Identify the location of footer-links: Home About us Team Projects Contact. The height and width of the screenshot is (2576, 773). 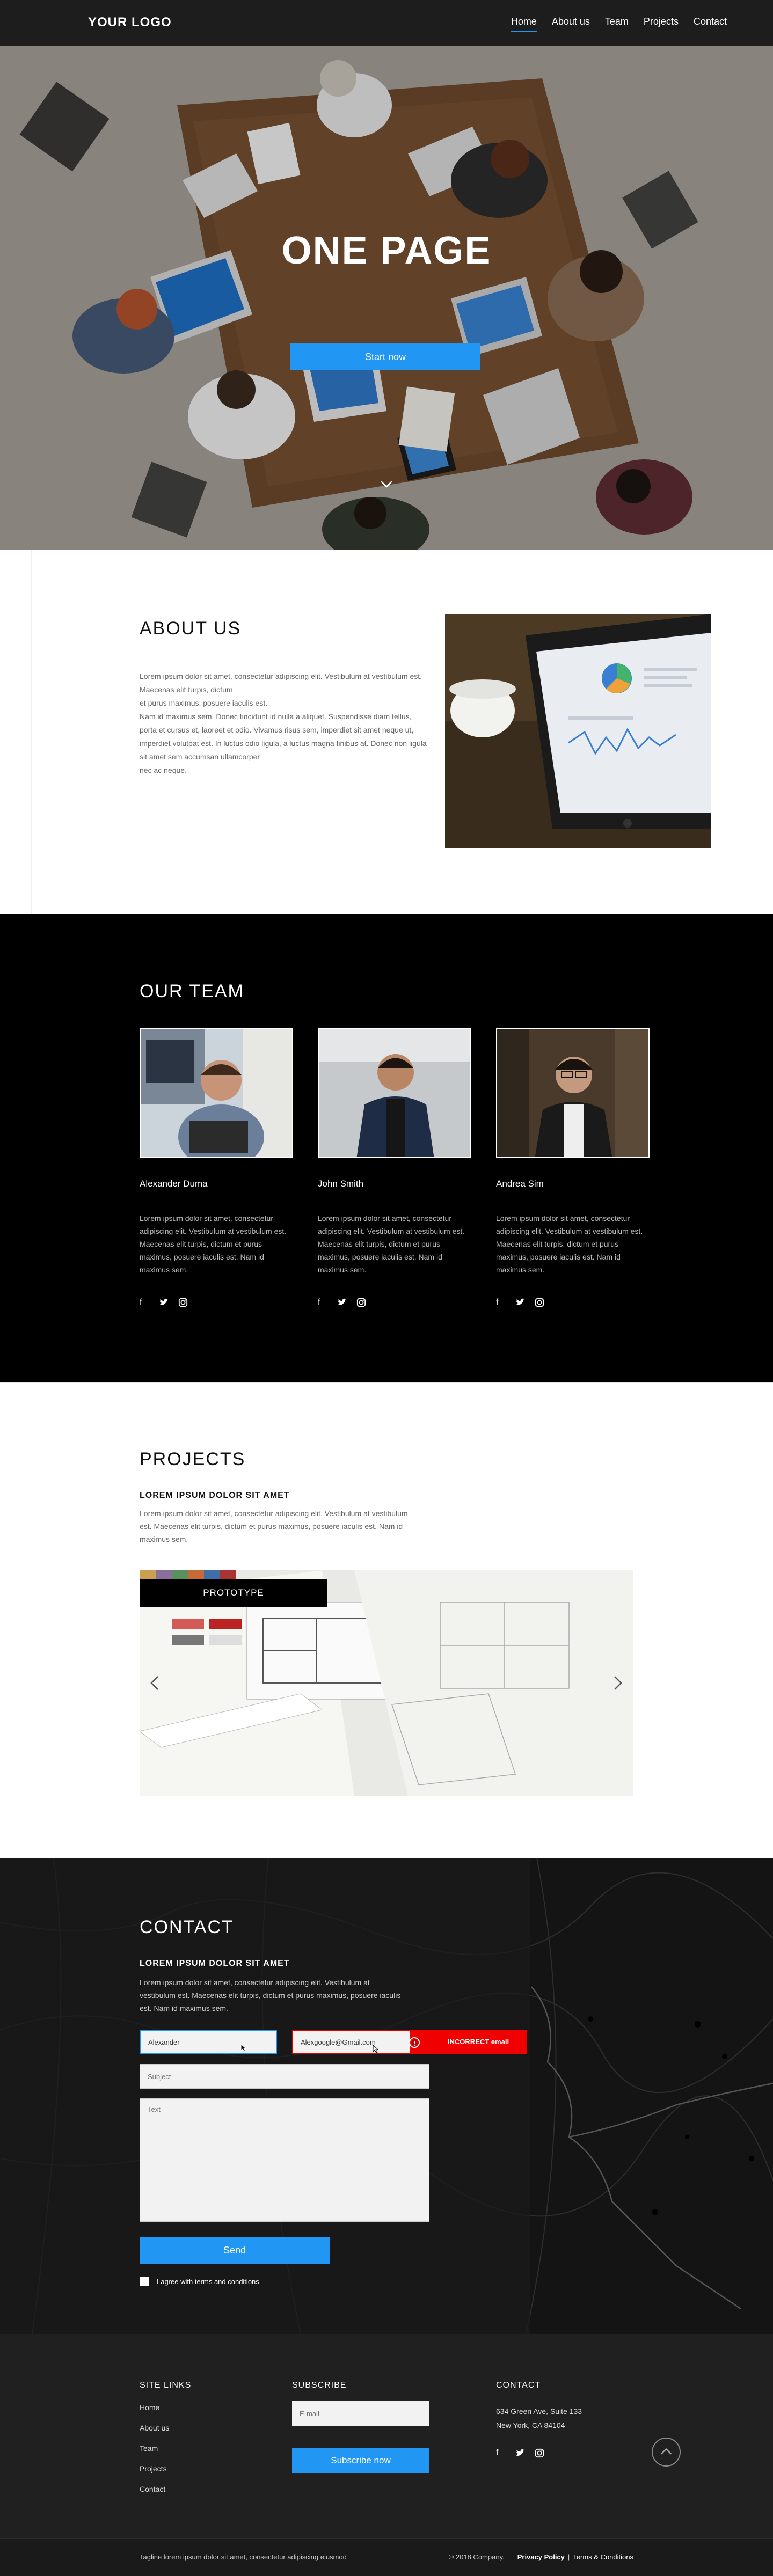
(154, 2448).